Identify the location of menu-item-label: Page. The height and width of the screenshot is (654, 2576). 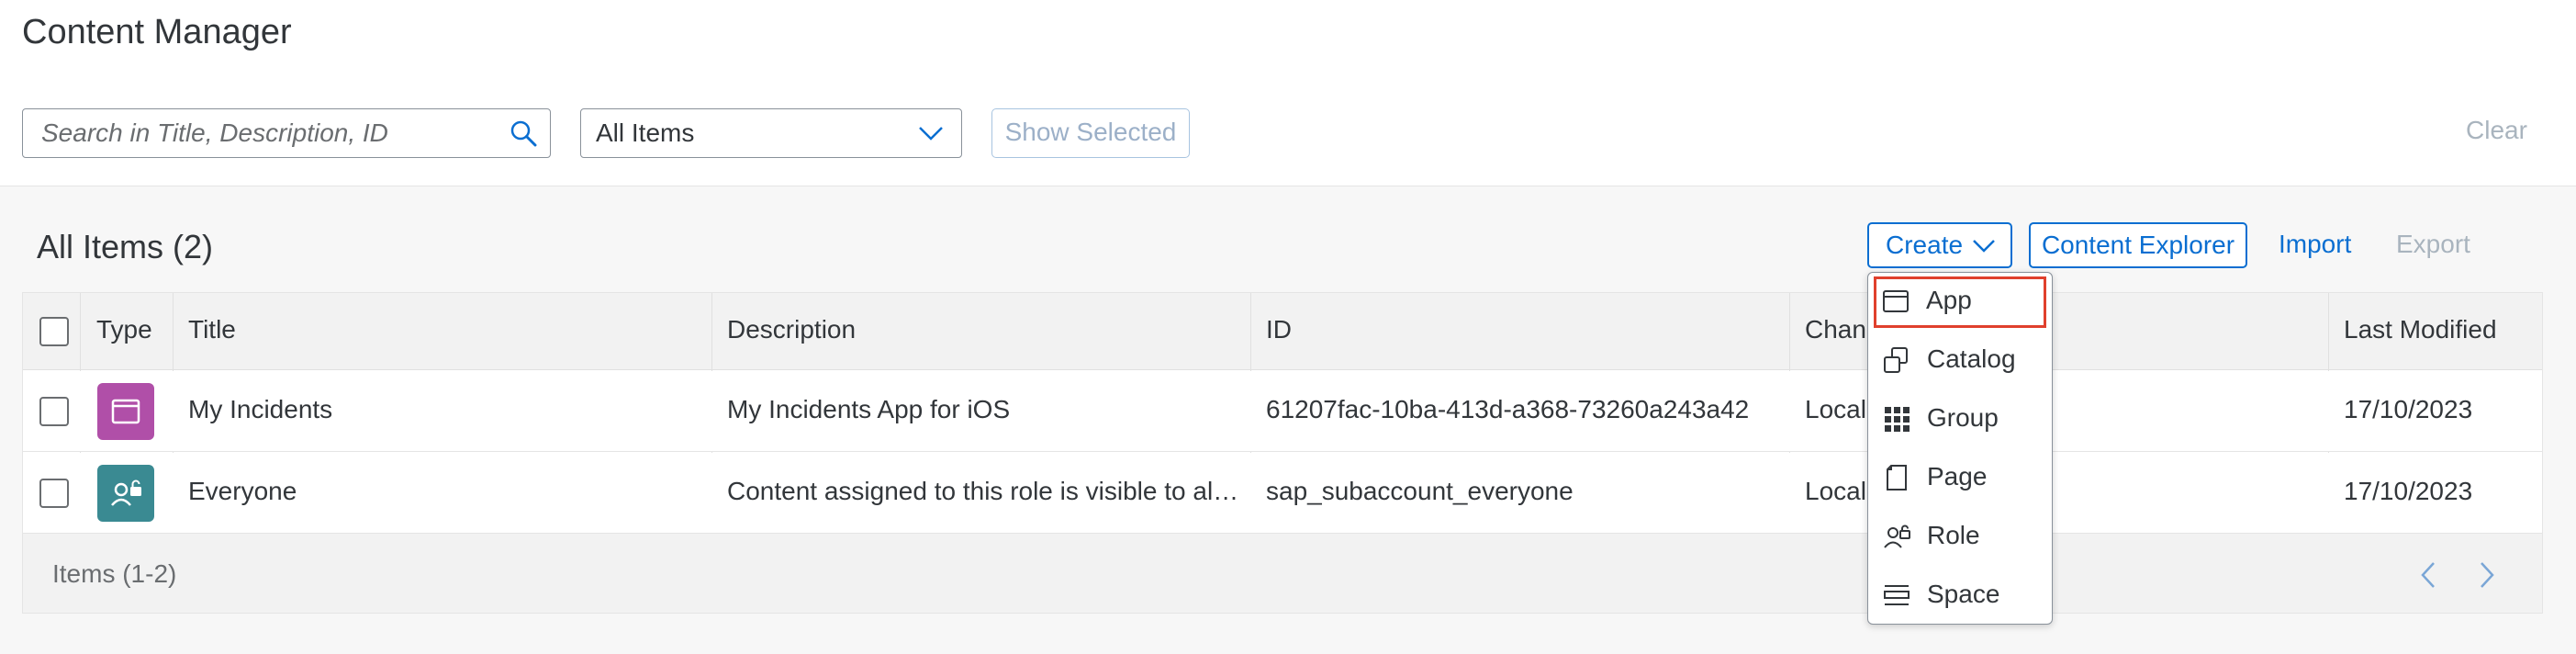
(1957, 476).